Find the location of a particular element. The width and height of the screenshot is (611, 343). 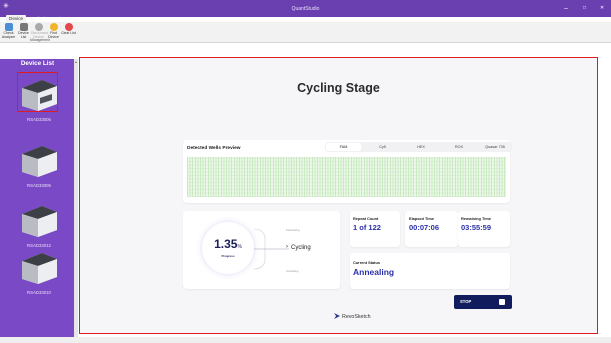

current-status-value: Annealing is located at coordinates (374, 272).